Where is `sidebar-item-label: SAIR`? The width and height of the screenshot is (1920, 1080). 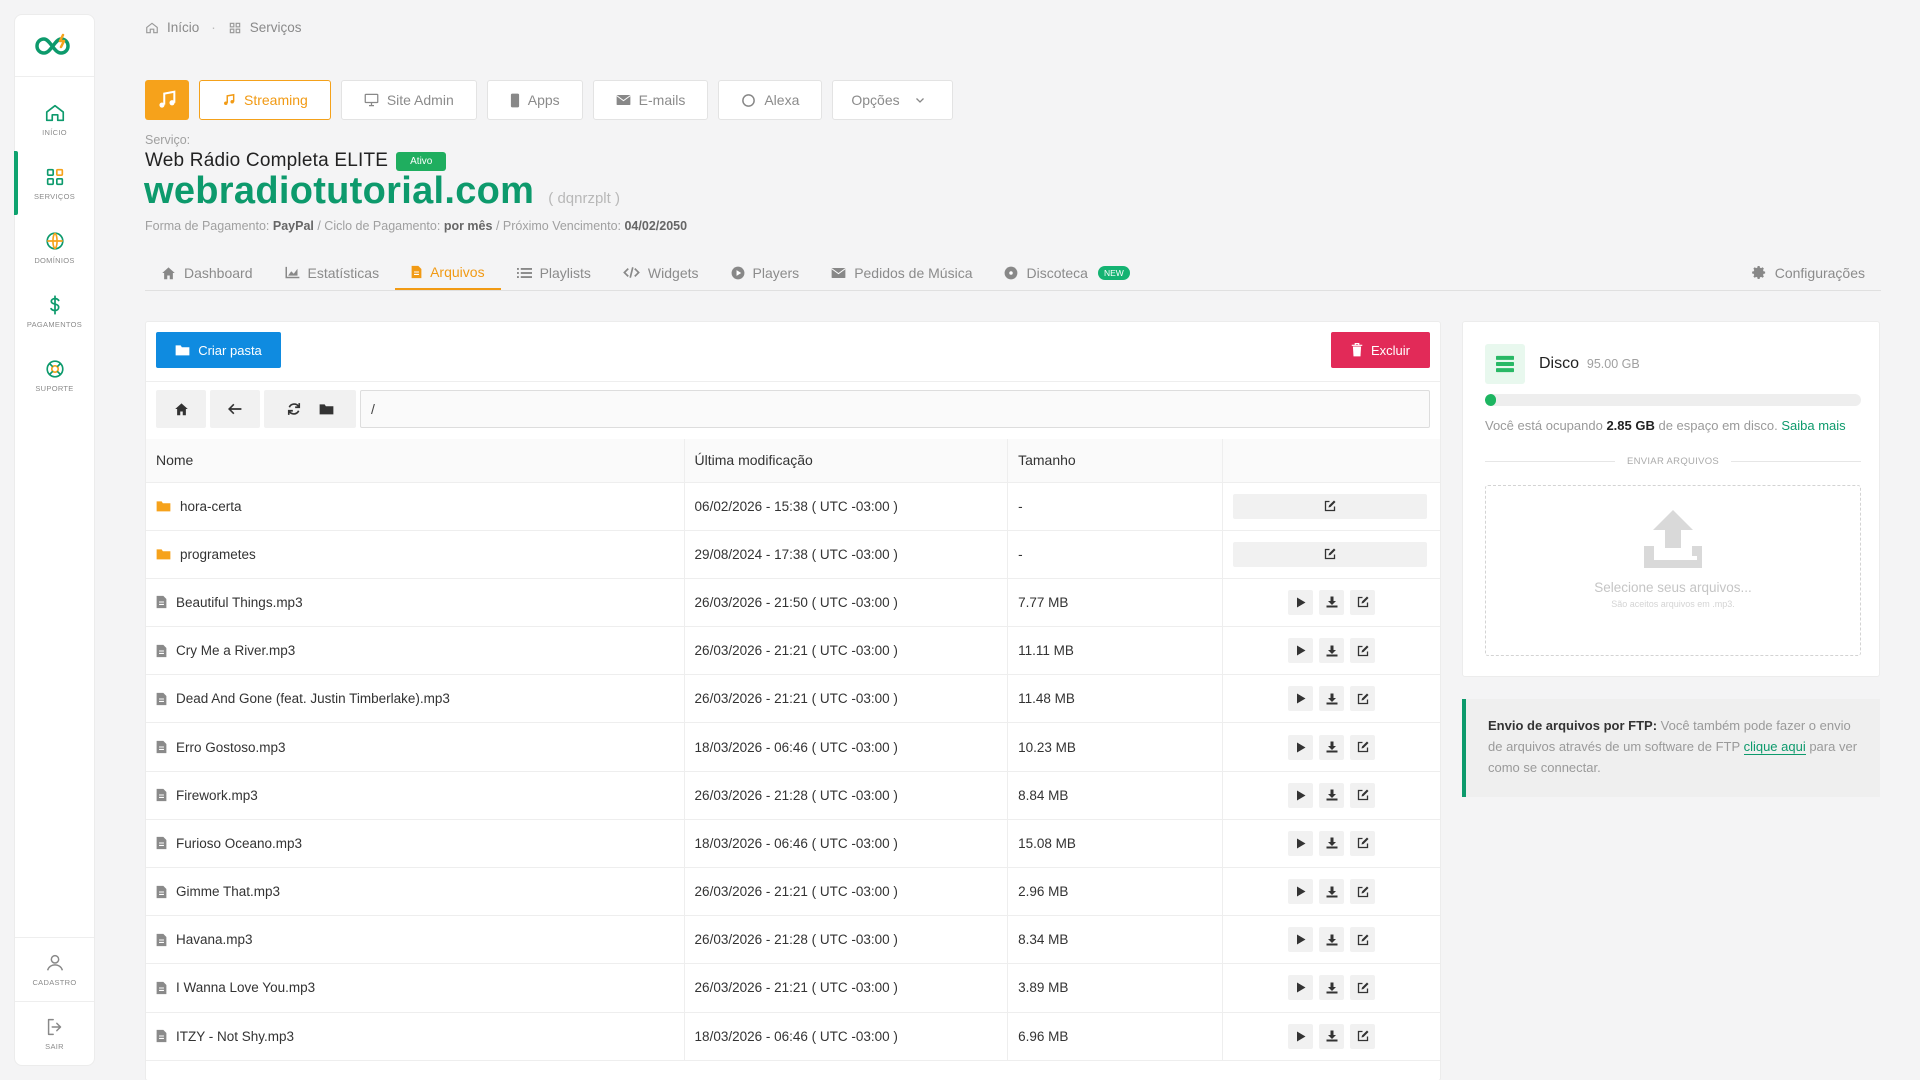
sidebar-item-label: SAIR is located at coordinates (54, 1046).